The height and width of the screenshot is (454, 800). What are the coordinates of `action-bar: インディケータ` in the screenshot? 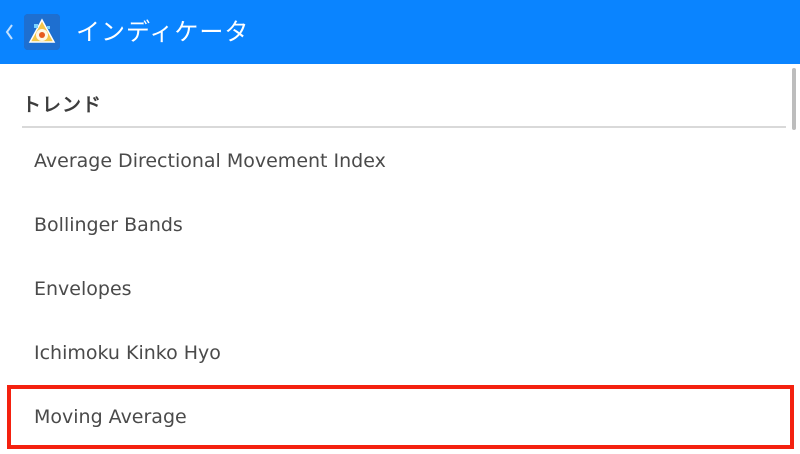 It's located at (400, 32).